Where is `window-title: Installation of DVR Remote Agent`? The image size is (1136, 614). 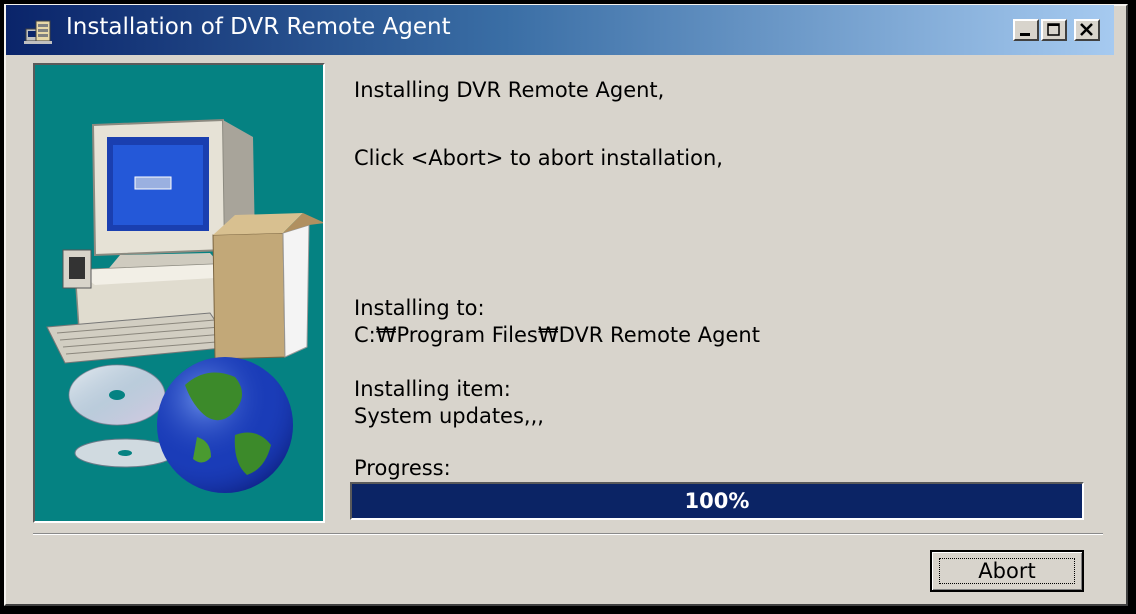
window-title: Installation of DVR Remote Agent is located at coordinates (258, 27).